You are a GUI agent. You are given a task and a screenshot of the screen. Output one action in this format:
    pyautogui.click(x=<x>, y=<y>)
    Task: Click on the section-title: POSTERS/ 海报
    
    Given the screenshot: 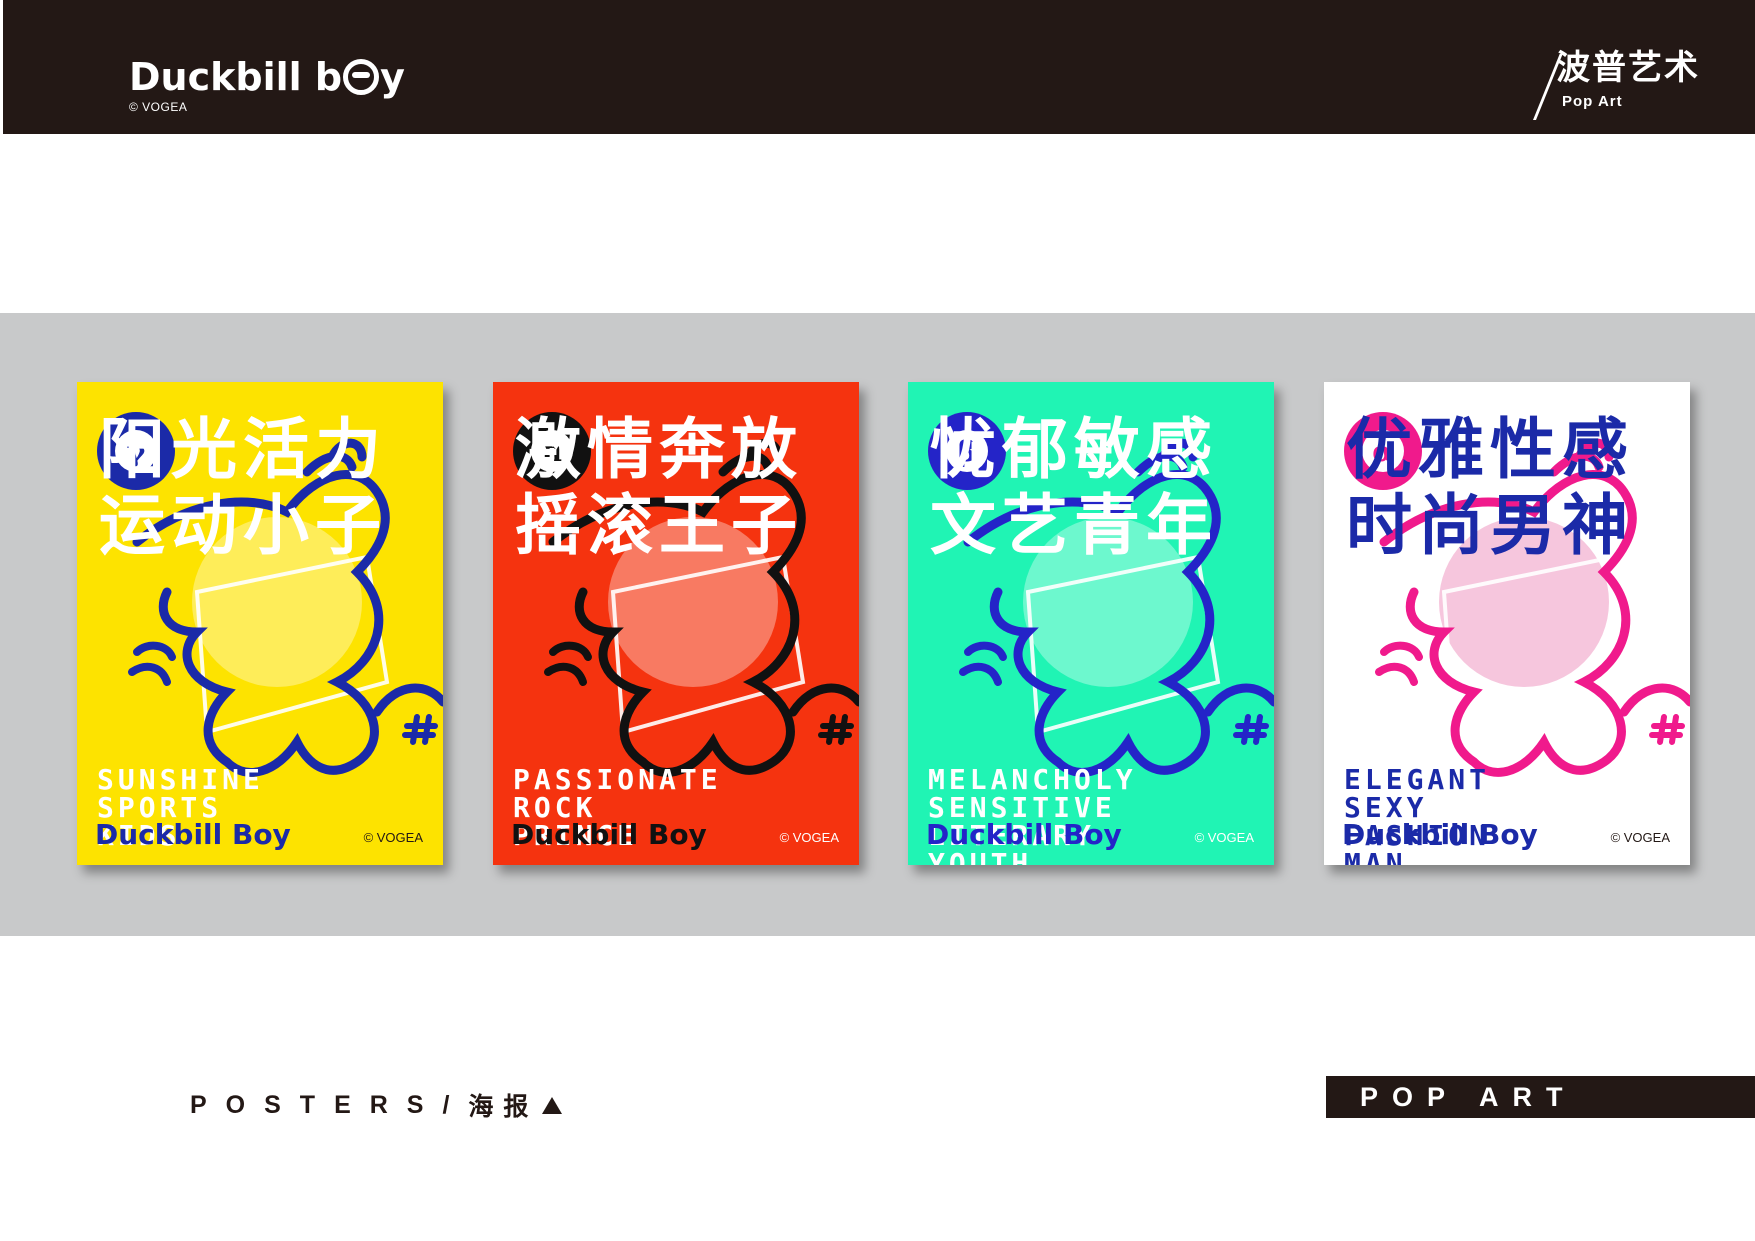 What is the action you would take?
    pyautogui.click(x=376, y=1105)
    